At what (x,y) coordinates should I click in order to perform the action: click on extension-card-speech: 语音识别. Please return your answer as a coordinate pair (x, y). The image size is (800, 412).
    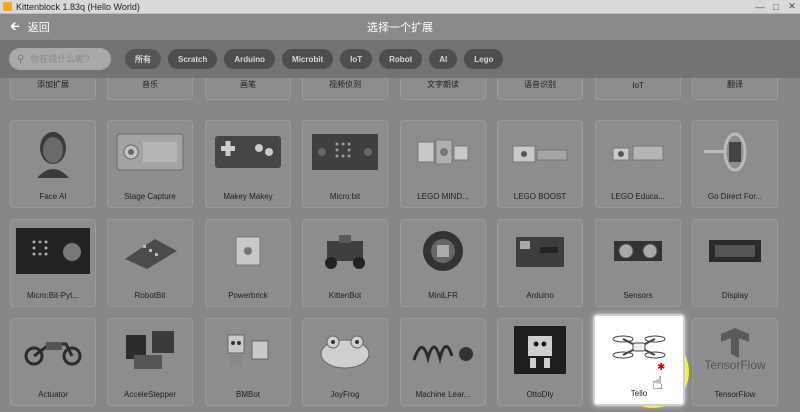
    Looking at the image, I should click on (540, 89).